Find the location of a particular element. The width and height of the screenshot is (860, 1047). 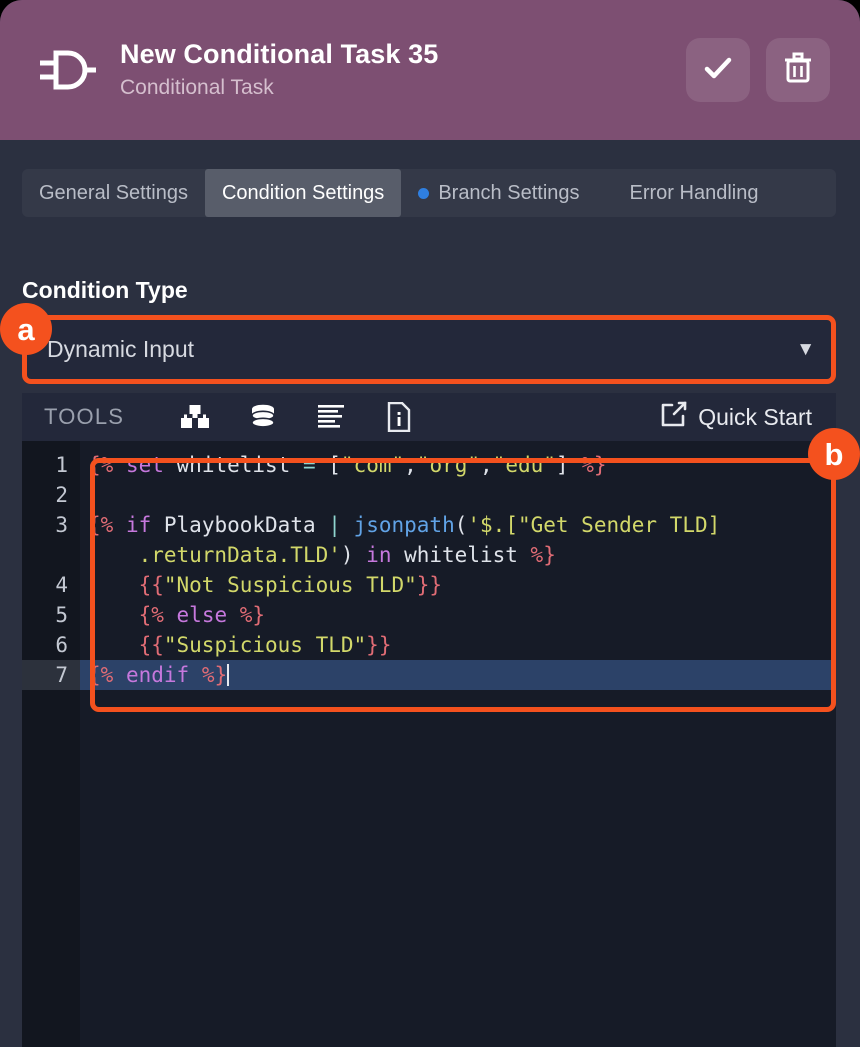

header-actions is located at coordinates (758, 70).